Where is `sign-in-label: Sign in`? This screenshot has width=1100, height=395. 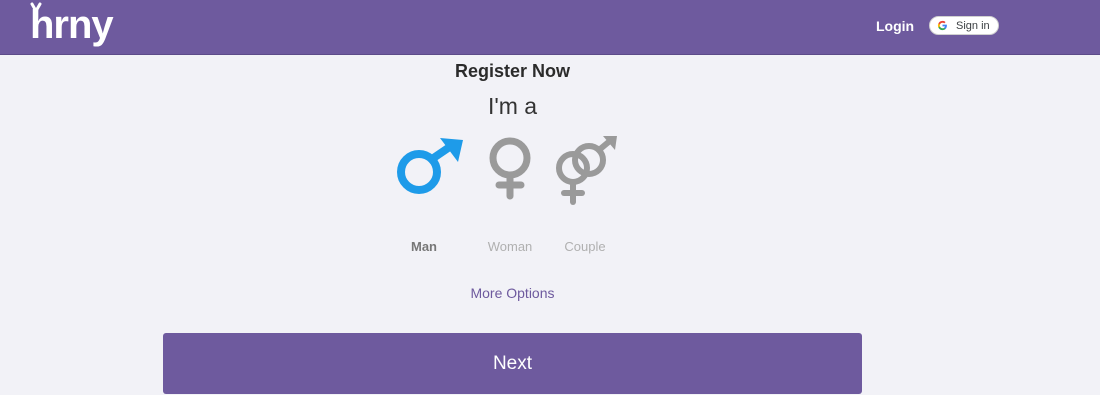 sign-in-label: Sign in is located at coordinates (973, 25).